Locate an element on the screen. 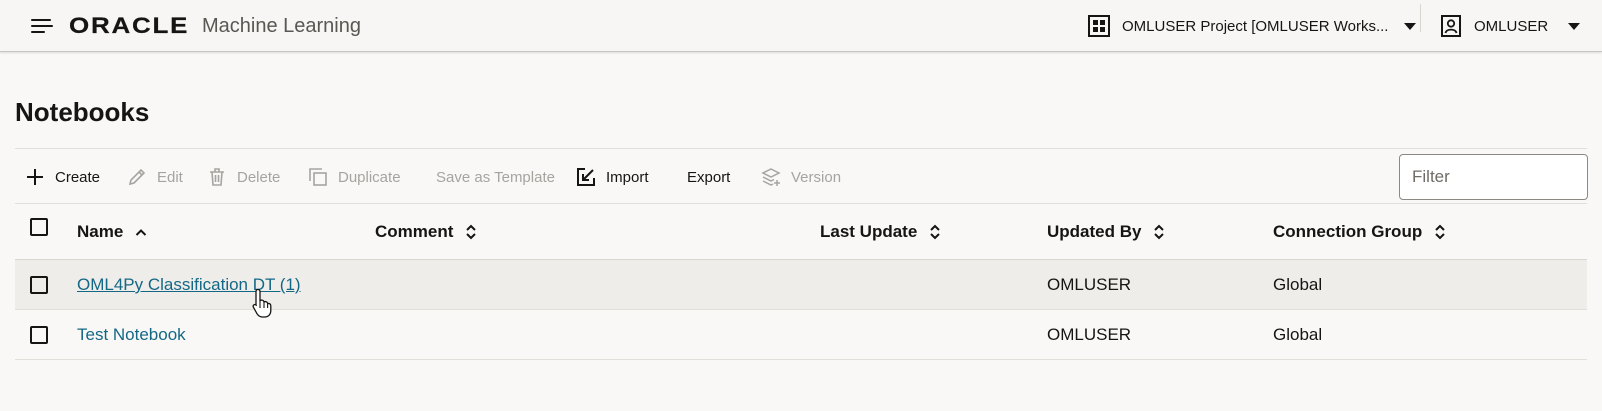  edit-button: Edit is located at coordinates (155, 177).